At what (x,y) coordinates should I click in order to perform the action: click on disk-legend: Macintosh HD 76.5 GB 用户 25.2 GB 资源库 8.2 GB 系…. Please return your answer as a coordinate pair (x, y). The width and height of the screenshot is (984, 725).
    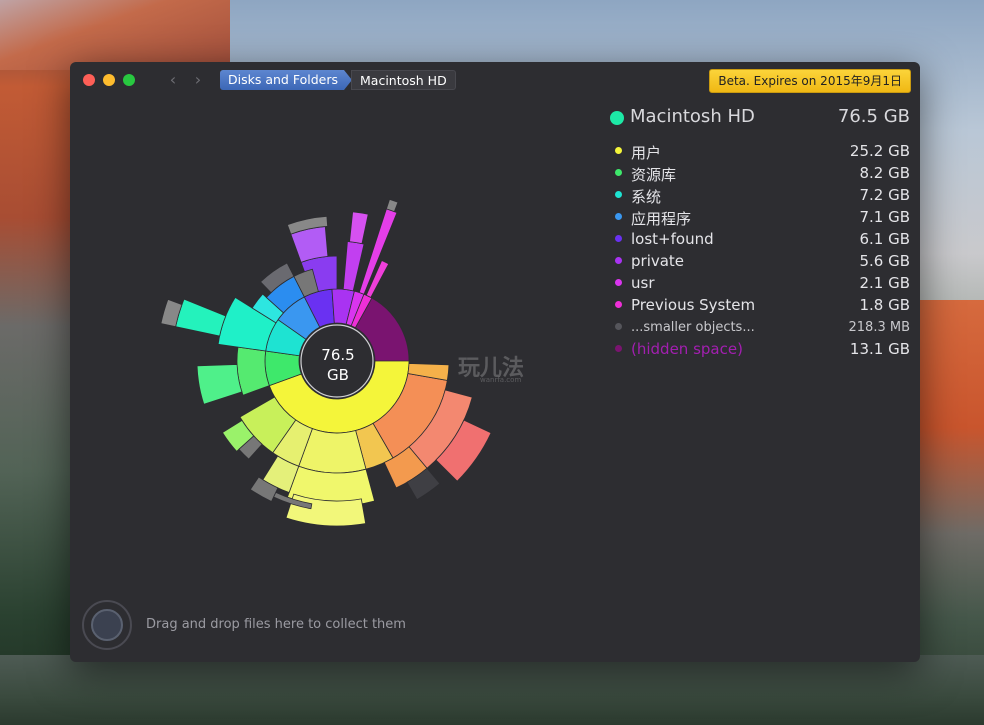
    Looking at the image, I should click on (760, 233).